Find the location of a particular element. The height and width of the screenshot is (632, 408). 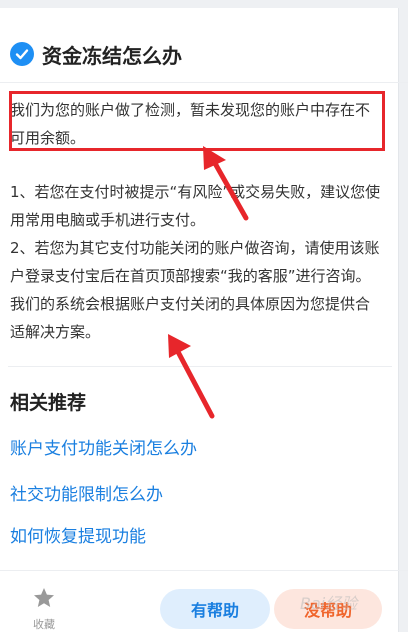

paragraph: 1、若您在支付时被提示“有风险”或交易失败，建议您使用常用电脑或手机进行支付。 is located at coordinates (195, 206).